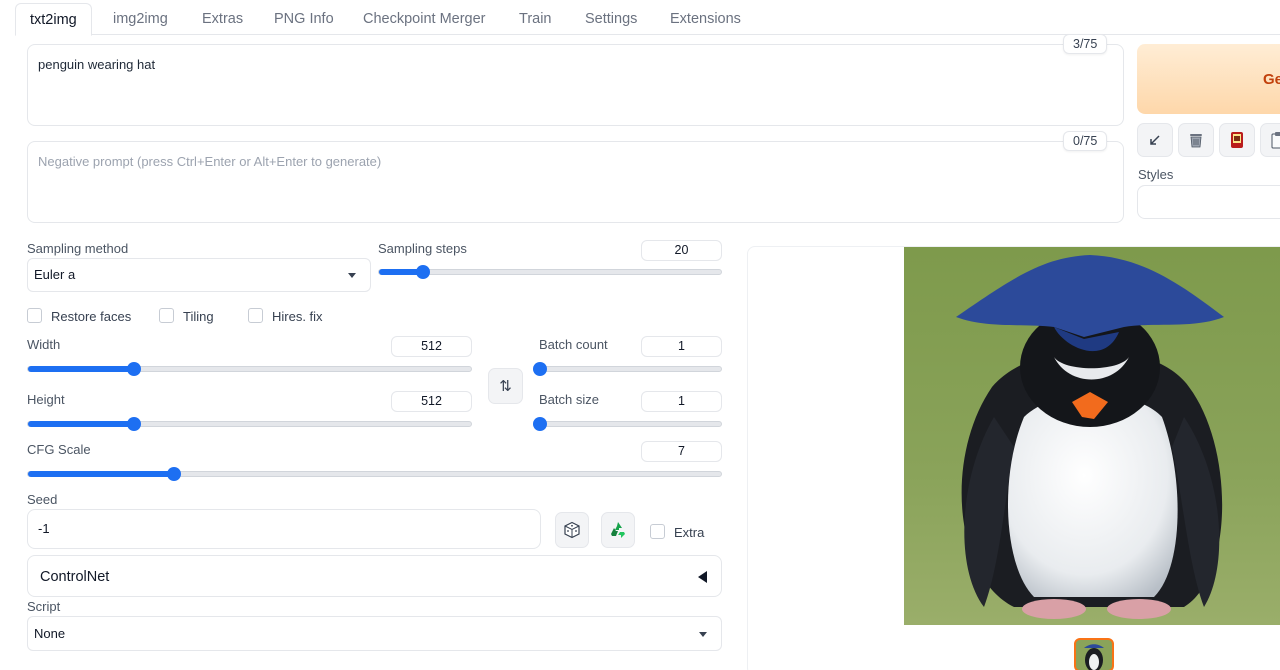 This screenshot has width=1280, height=670. What do you see at coordinates (422, 248) in the screenshot?
I see `sampling-steps-label: Sampling steps` at bounding box center [422, 248].